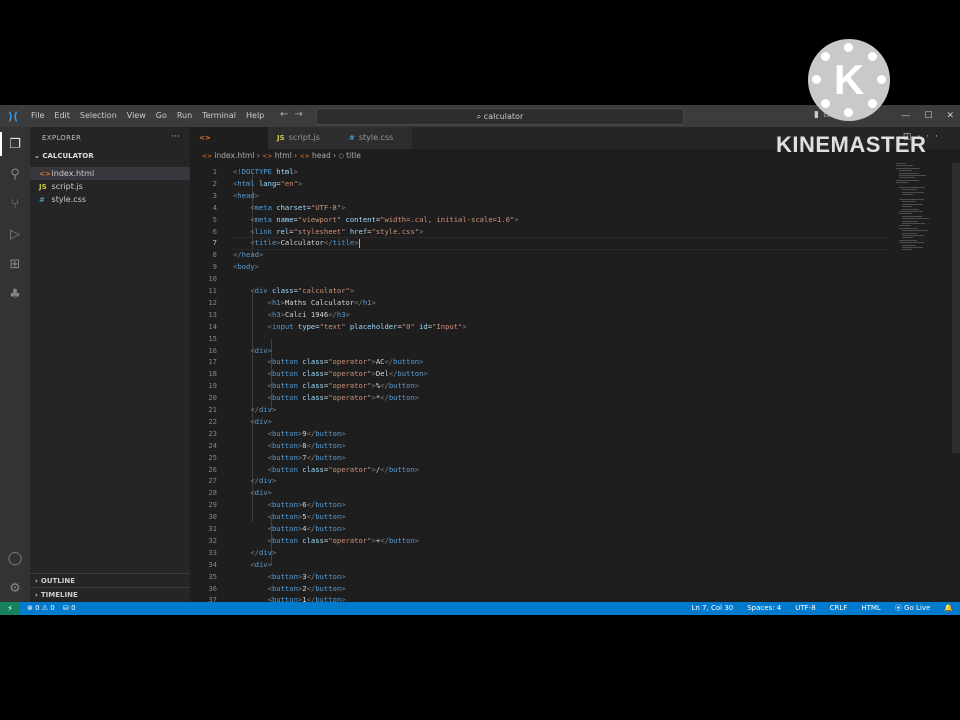 The image size is (960, 720). I want to click on run-debug-icon: ▷, so click(15, 234).